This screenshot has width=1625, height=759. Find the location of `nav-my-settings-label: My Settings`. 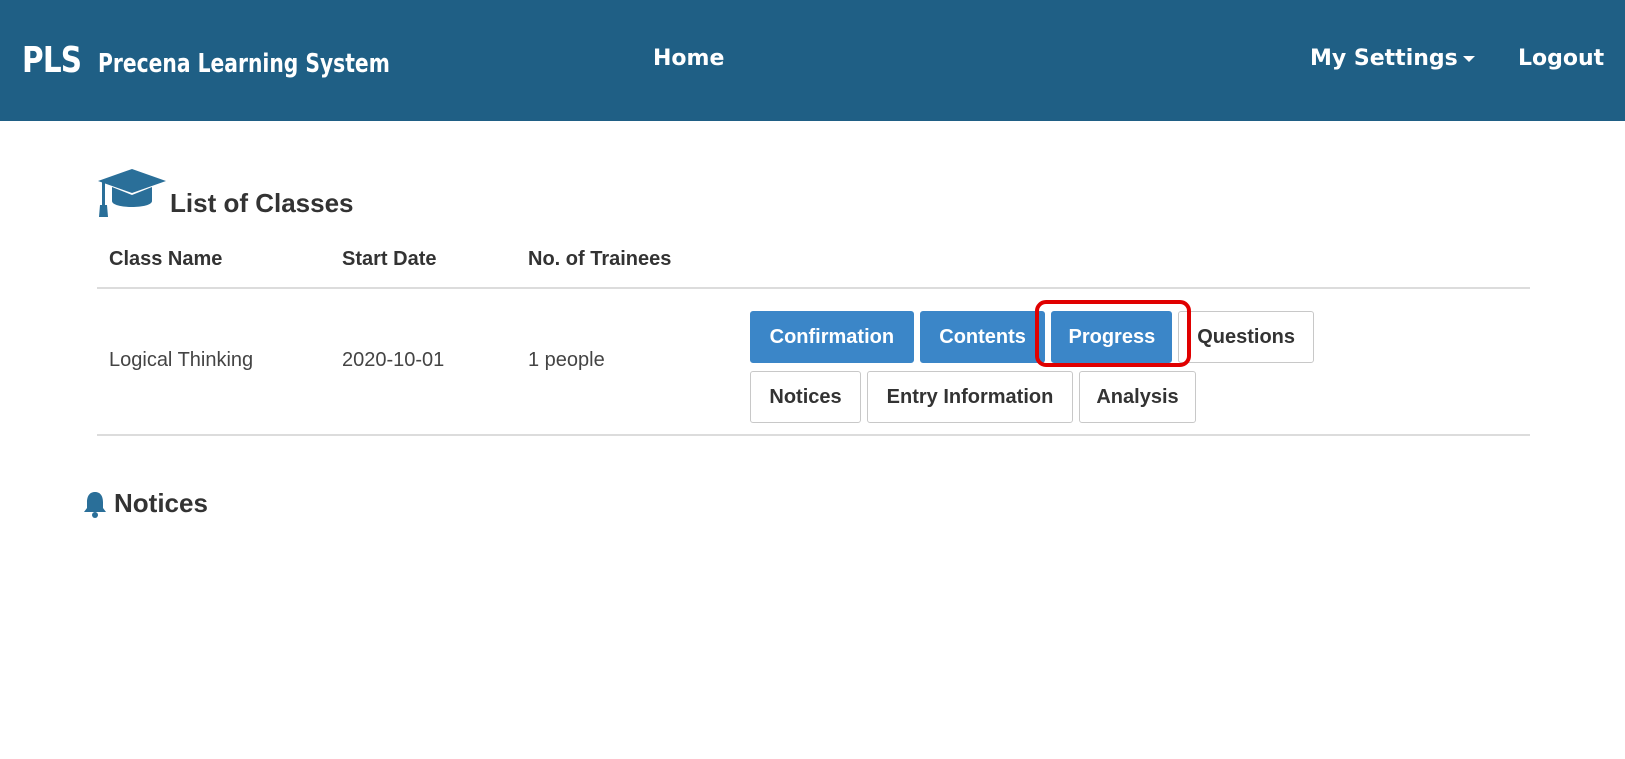

nav-my-settings-label: My Settings is located at coordinates (1384, 58).